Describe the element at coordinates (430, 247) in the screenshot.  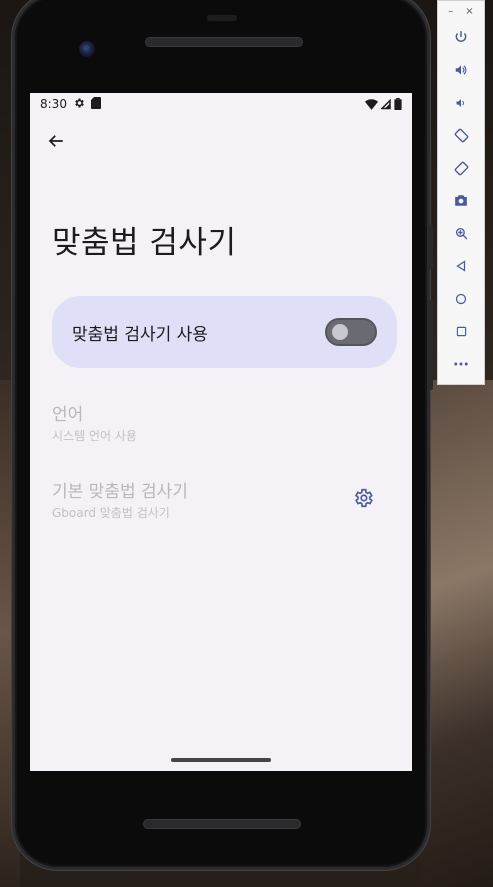
I see `power-side-button` at that location.